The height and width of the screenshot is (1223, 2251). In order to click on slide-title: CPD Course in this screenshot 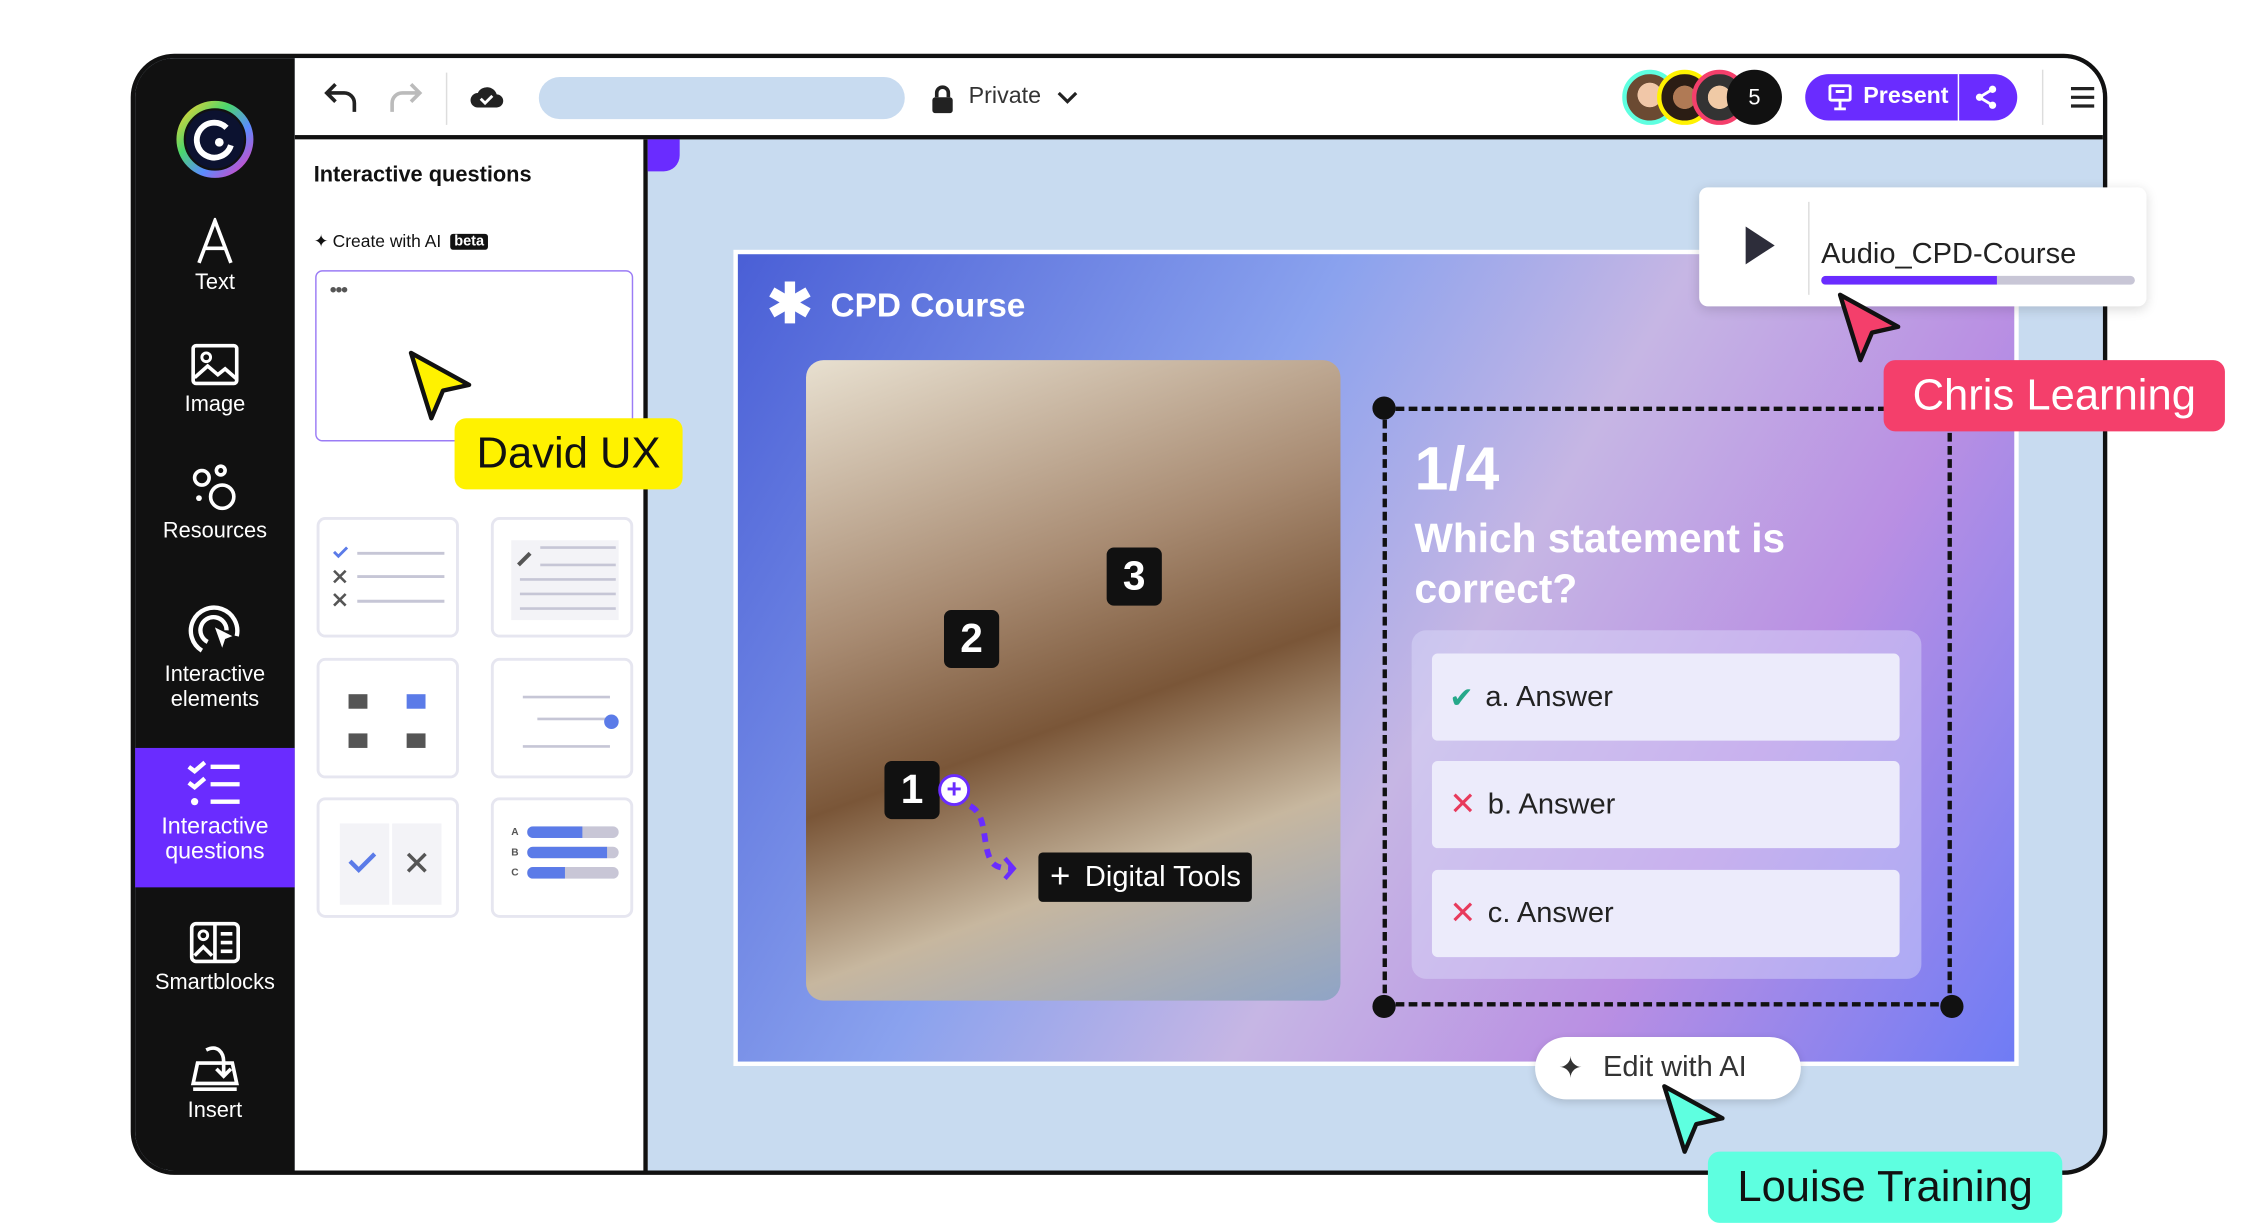, I will do `click(928, 304)`.